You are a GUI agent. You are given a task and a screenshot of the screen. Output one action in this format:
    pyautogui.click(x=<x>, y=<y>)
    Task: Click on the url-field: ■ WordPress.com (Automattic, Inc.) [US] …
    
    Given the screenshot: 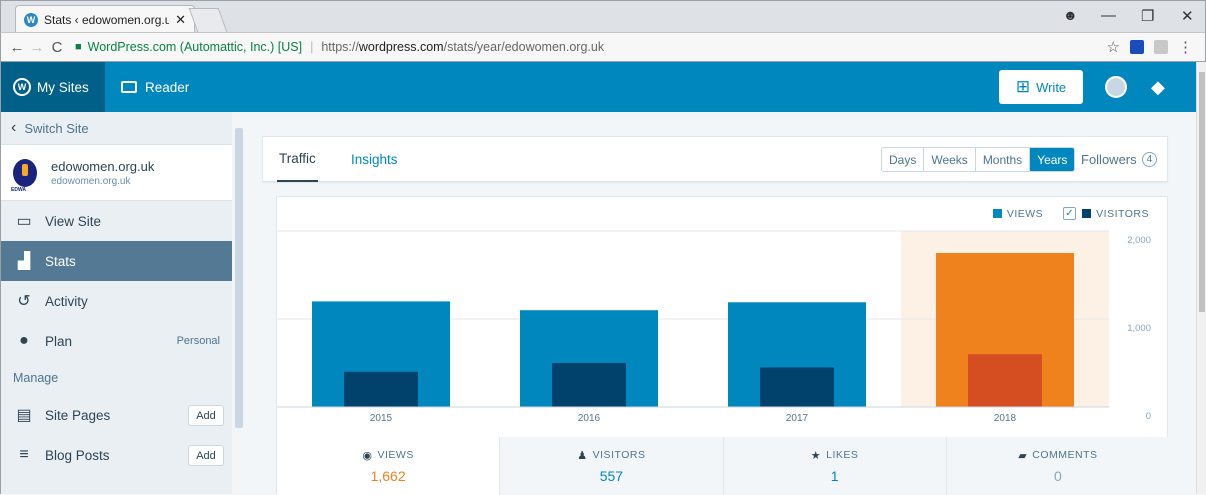 What is the action you would take?
    pyautogui.click(x=591, y=47)
    